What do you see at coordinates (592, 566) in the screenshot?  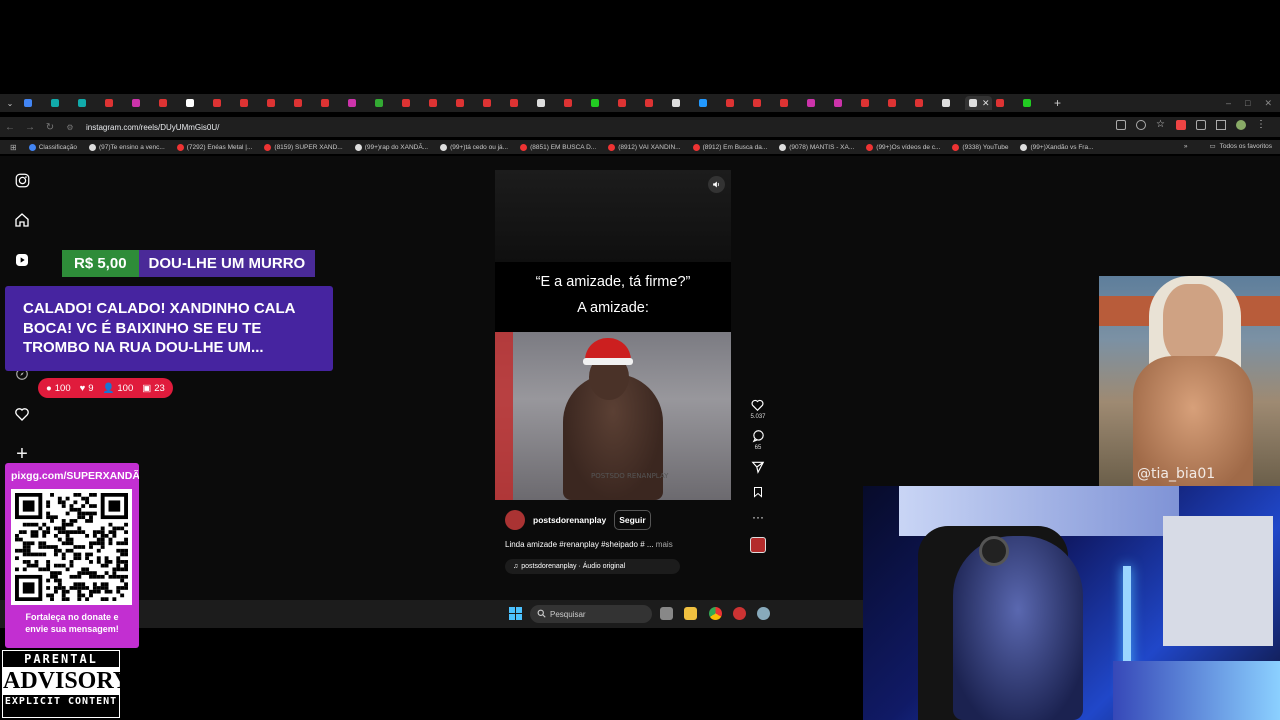 I see `audio-pill: ♫ postsdorenanplay · Áudio original` at bounding box center [592, 566].